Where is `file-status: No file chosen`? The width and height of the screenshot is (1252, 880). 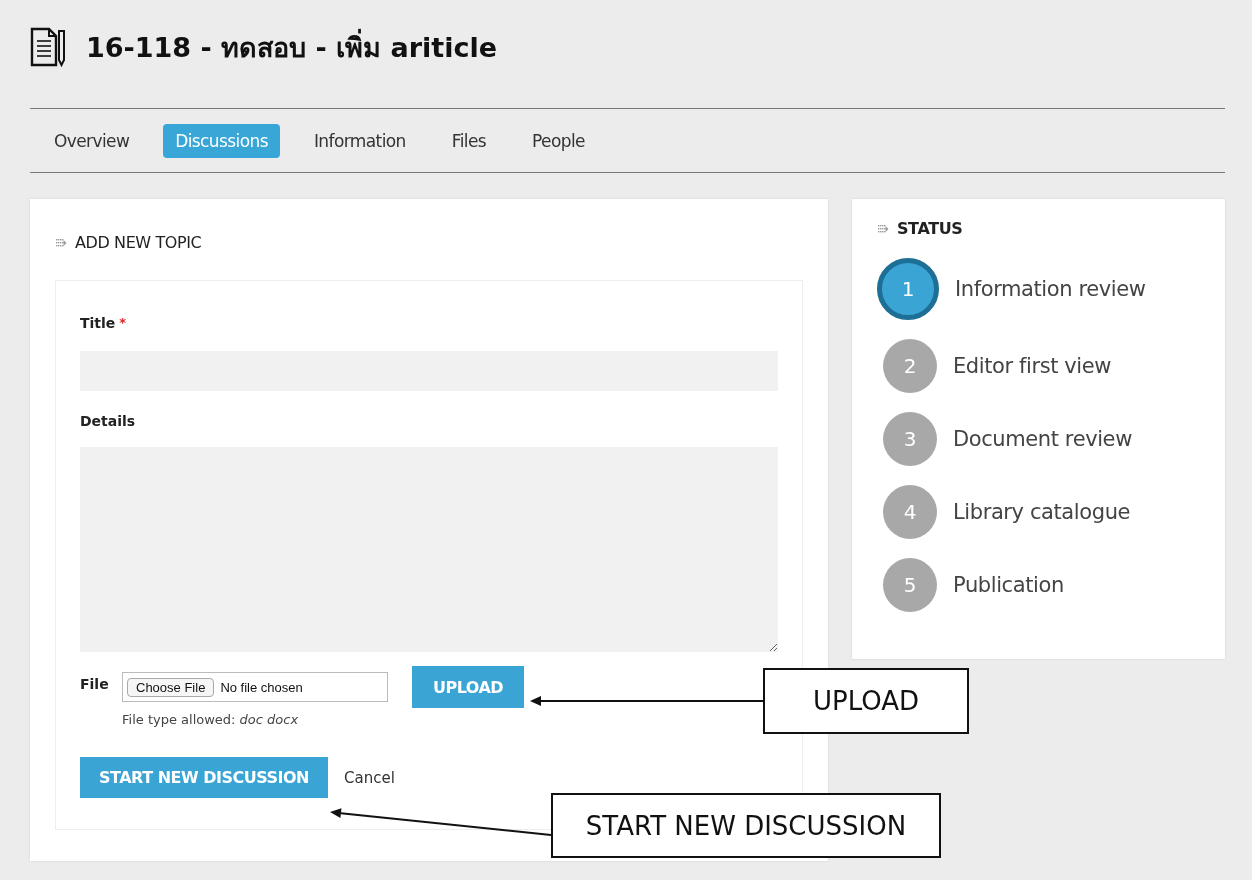 file-status: No file chosen is located at coordinates (261, 687).